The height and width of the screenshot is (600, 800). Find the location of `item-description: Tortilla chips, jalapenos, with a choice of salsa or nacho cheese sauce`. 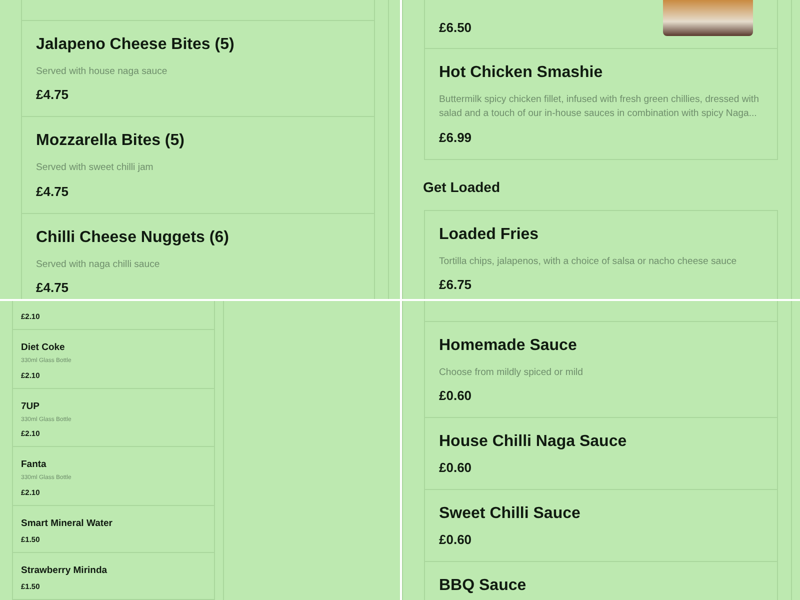

item-description: Tortilla chips, jalapenos, with a choice of salsa or nacho cheese sauce is located at coordinates (588, 261).